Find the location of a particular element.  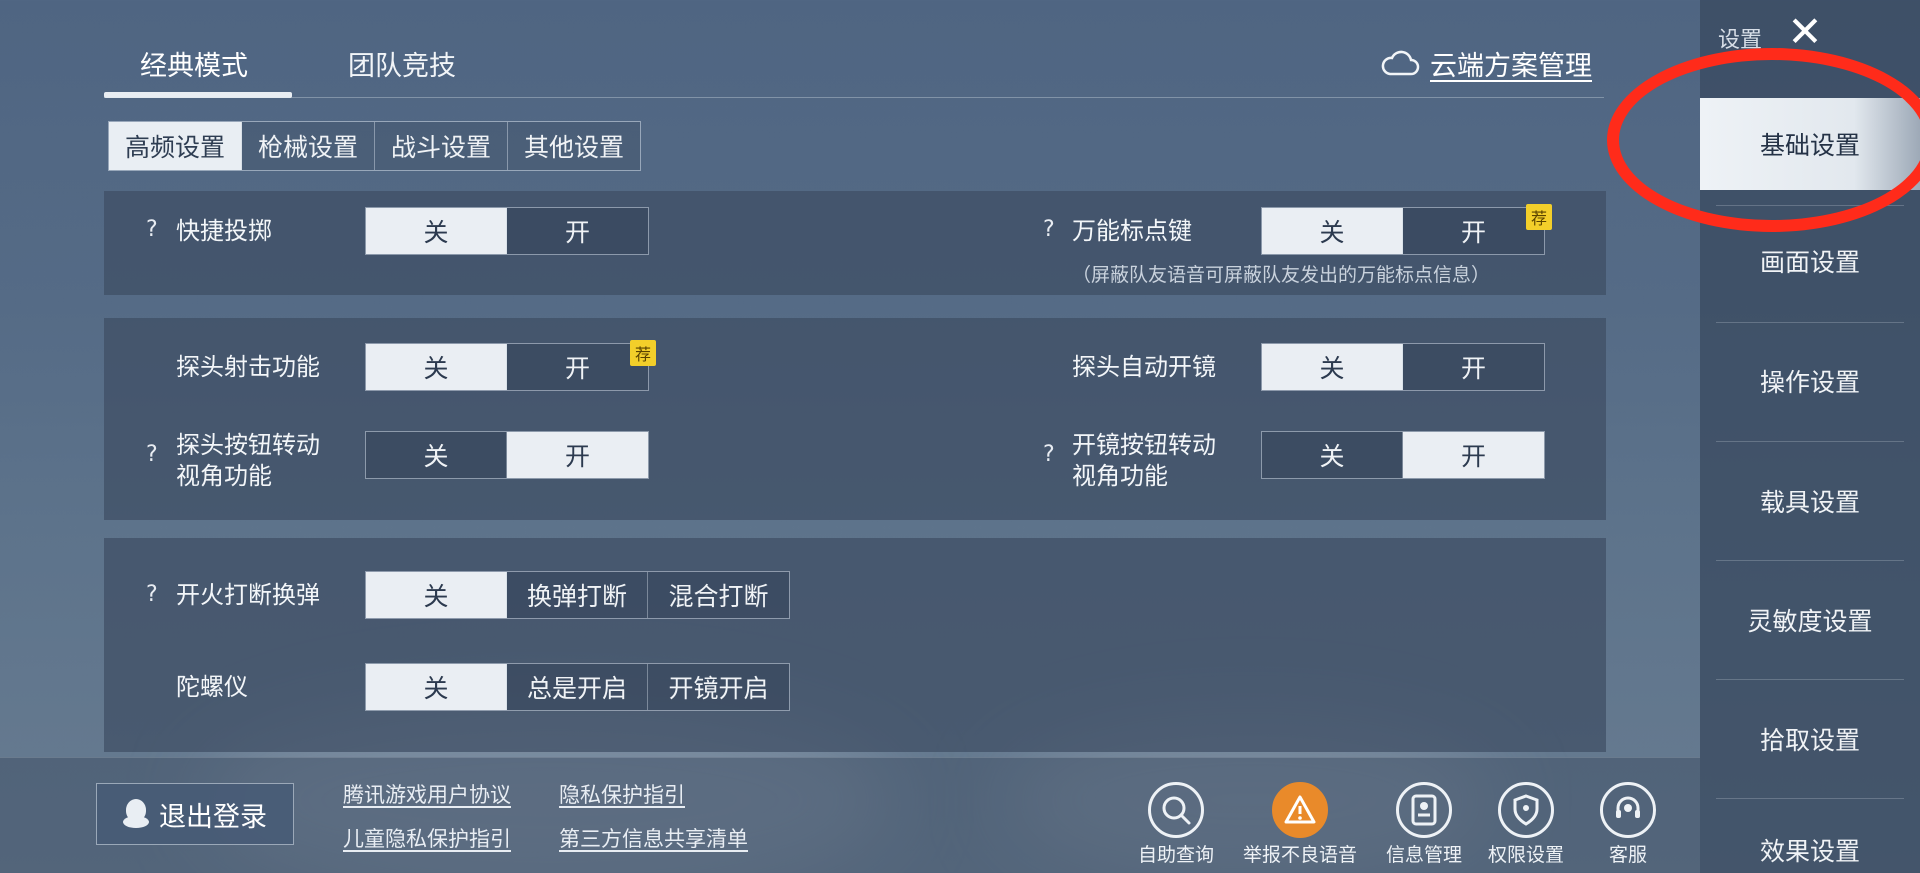

universal-mark-note: （屏蔽队友语音可屏蔽队友发出的万能标点信息） is located at coordinates (1281, 275).